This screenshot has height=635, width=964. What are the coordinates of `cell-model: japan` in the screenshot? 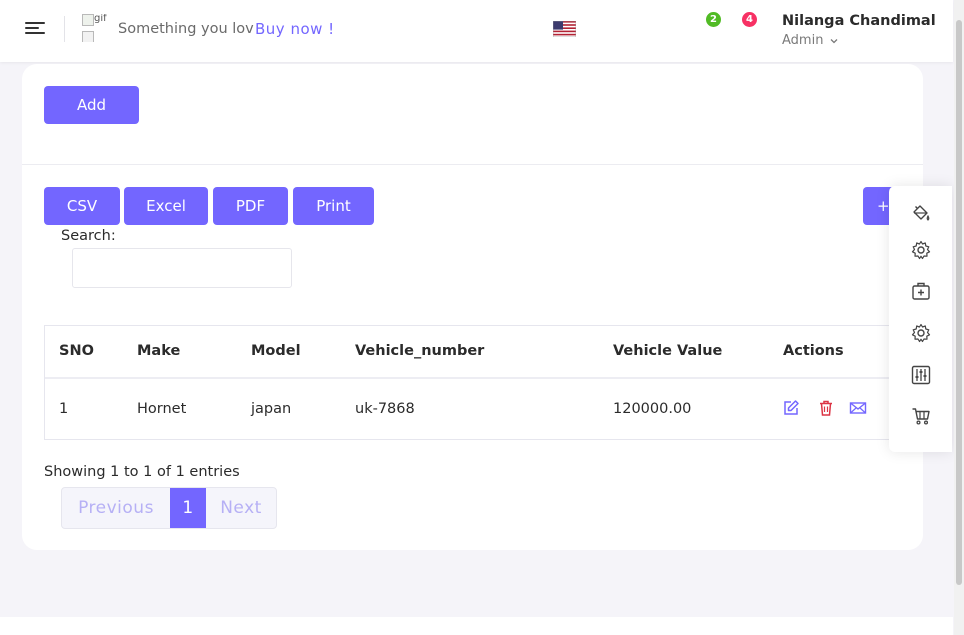 It's located at (271, 409).